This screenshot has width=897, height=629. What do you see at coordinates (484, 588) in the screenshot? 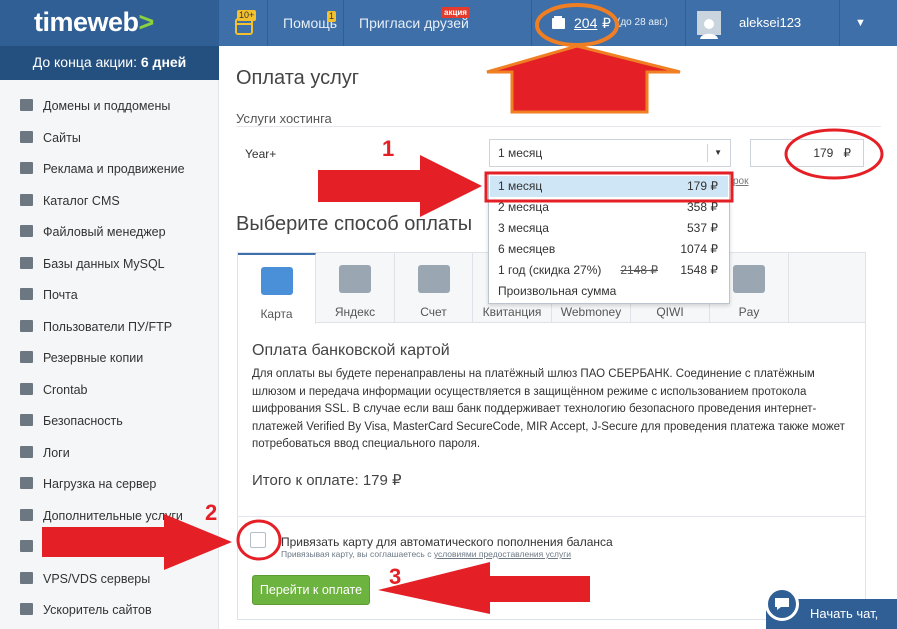
I see `arrow-to-pay-button` at bounding box center [484, 588].